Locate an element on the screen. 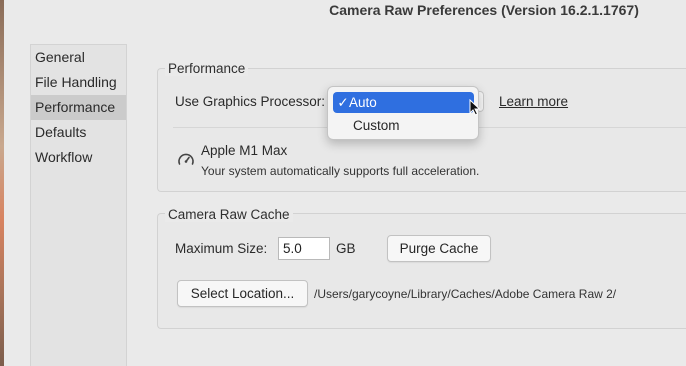  gpu-option-custom: Custom is located at coordinates (403, 125).